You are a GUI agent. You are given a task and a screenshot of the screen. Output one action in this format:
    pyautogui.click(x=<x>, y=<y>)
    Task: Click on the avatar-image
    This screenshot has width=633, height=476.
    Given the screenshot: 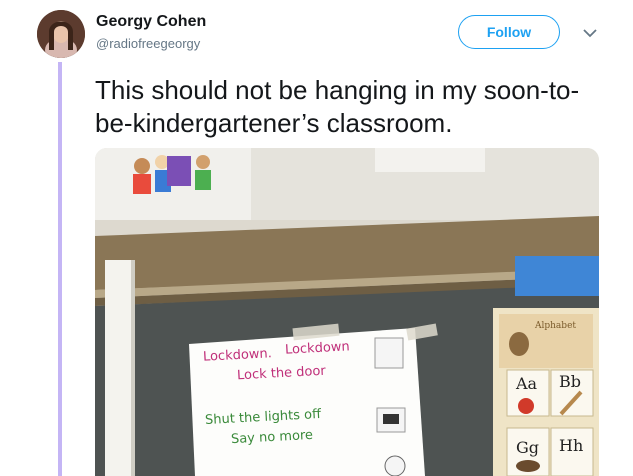 What is the action you would take?
    pyautogui.click(x=61, y=34)
    